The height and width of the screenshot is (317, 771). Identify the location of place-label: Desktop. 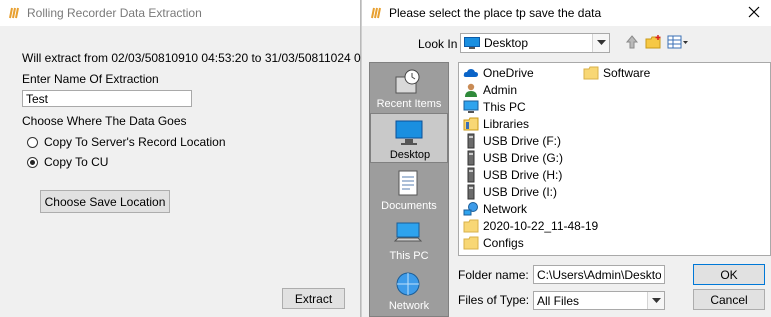
(410, 155).